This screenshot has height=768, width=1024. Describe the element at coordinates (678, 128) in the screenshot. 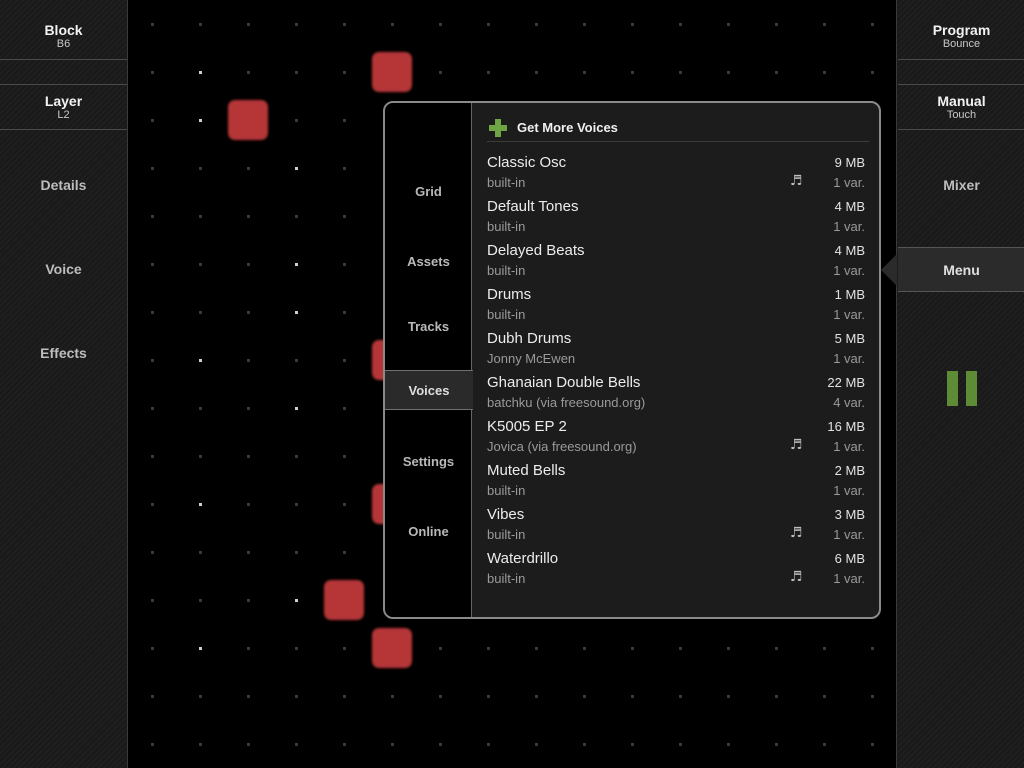

I see `get-more-voices-button: Get More Voices` at that location.